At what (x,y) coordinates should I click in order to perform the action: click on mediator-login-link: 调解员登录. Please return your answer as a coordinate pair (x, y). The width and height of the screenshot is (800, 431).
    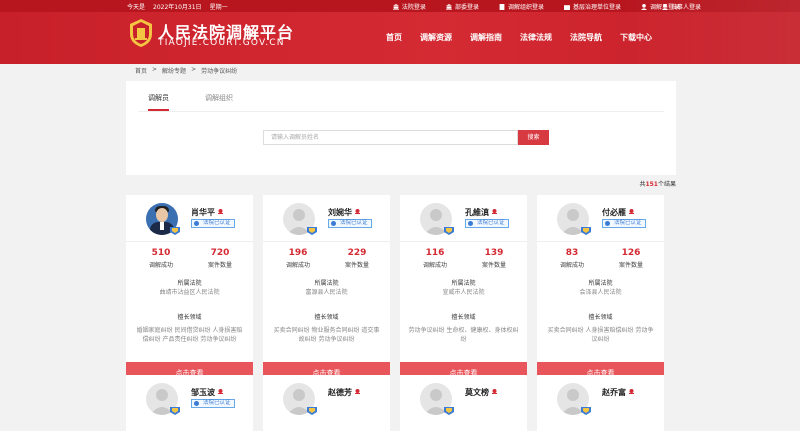
    Looking at the image, I should click on (660, 6).